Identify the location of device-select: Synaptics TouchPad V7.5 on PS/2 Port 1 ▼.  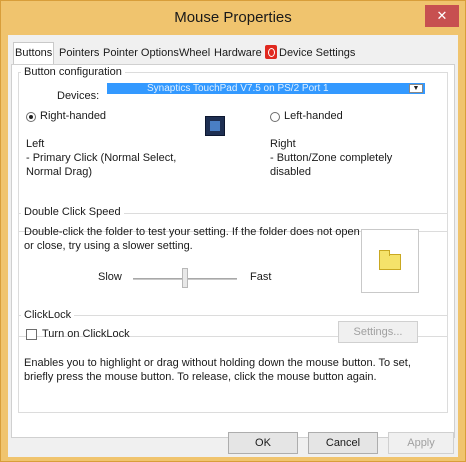
(266, 88).